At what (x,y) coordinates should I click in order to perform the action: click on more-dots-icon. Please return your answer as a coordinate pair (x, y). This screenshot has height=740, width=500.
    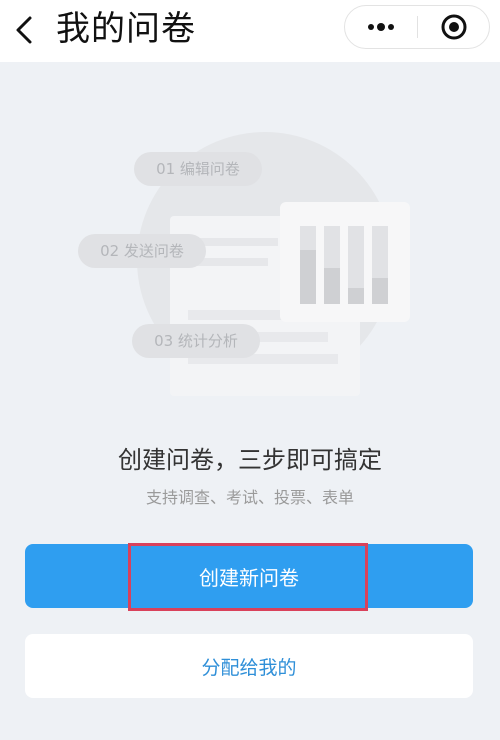
    Looking at the image, I should click on (381, 27).